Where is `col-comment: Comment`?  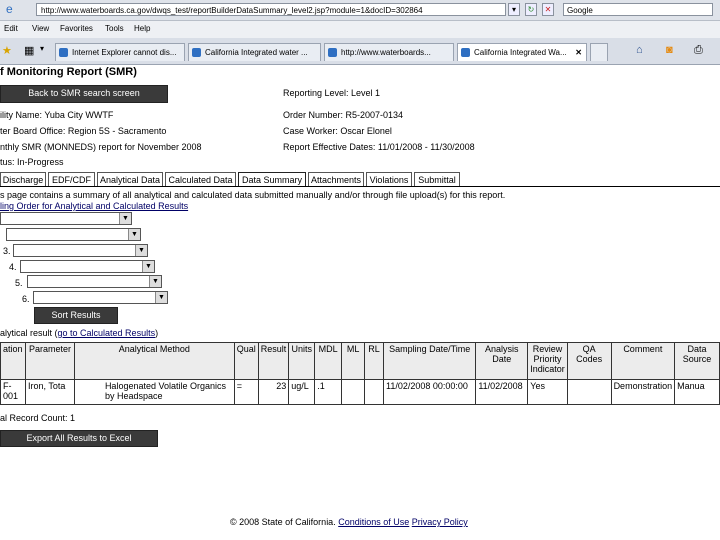
col-comment: Comment is located at coordinates (643, 361).